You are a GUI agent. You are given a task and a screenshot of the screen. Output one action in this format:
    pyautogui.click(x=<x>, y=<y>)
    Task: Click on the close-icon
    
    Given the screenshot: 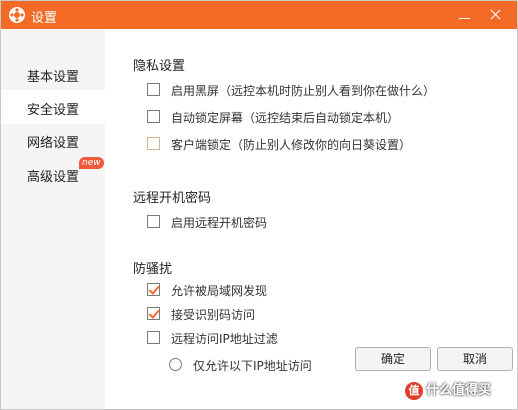 What is the action you would take?
    pyautogui.click(x=496, y=15)
    